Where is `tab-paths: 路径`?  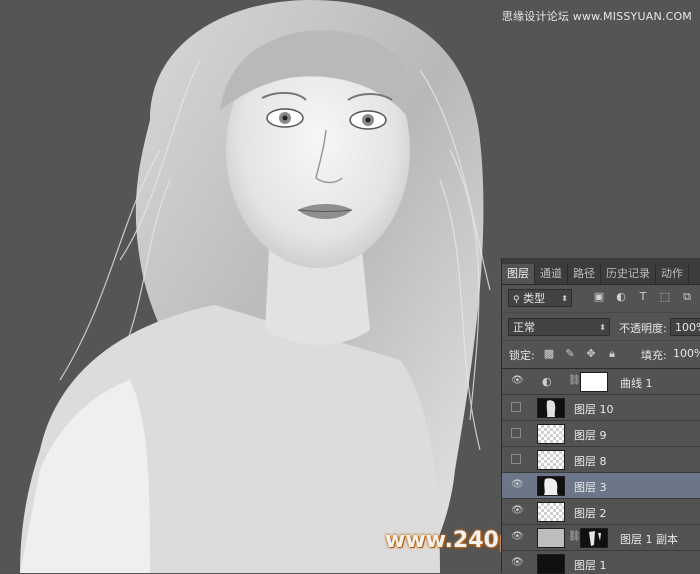 tab-paths: 路径 is located at coordinates (584, 274).